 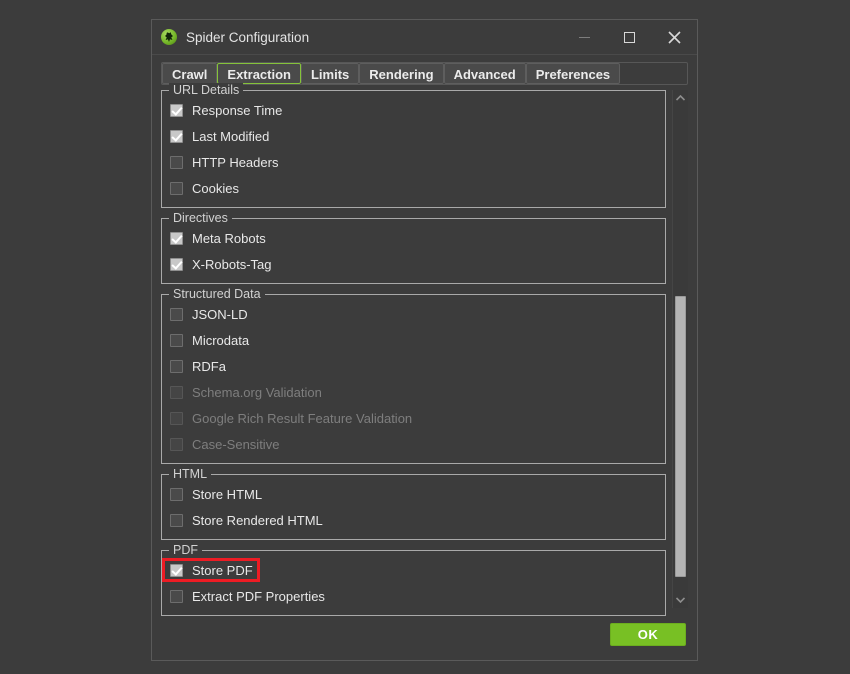 I want to click on label-response-time: Response Time, so click(x=237, y=110).